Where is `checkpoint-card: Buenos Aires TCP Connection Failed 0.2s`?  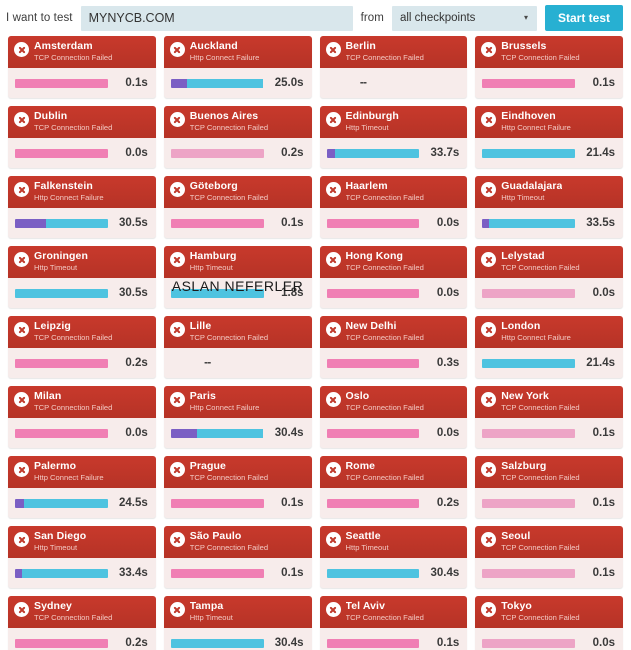
checkpoint-card: Buenos Aires TCP Connection Failed 0.2s is located at coordinates (237, 137).